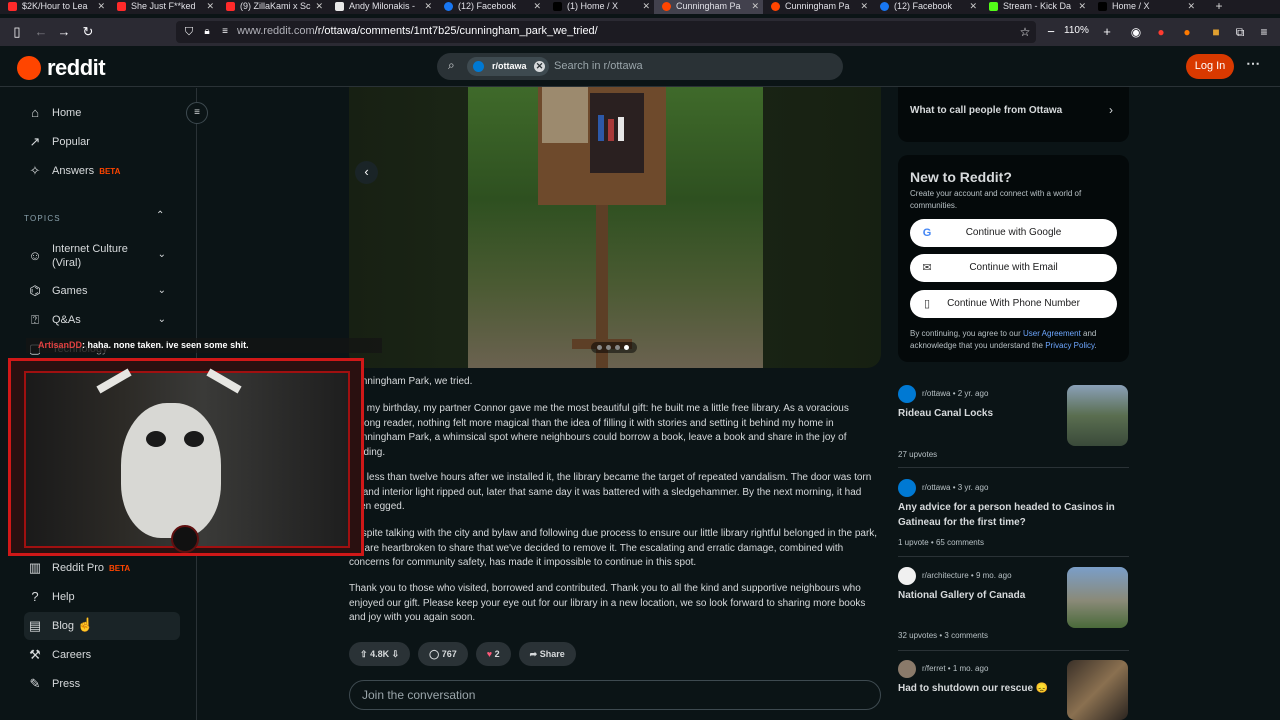 This screenshot has height=720, width=1280. What do you see at coordinates (708, 7) in the screenshot?
I see `browser-tab-active: Cunningham Pa ✕` at bounding box center [708, 7].